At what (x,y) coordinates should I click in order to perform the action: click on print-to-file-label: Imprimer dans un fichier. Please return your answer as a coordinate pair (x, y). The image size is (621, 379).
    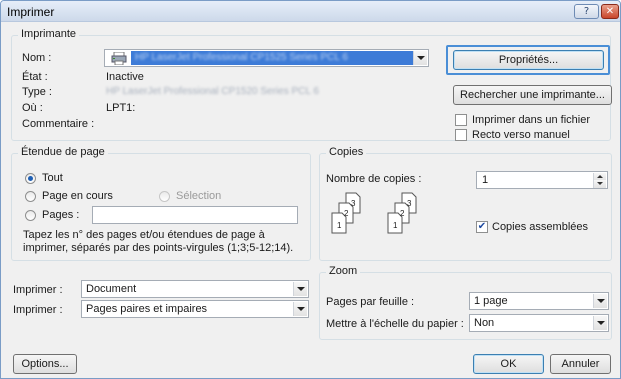
    Looking at the image, I should click on (531, 120).